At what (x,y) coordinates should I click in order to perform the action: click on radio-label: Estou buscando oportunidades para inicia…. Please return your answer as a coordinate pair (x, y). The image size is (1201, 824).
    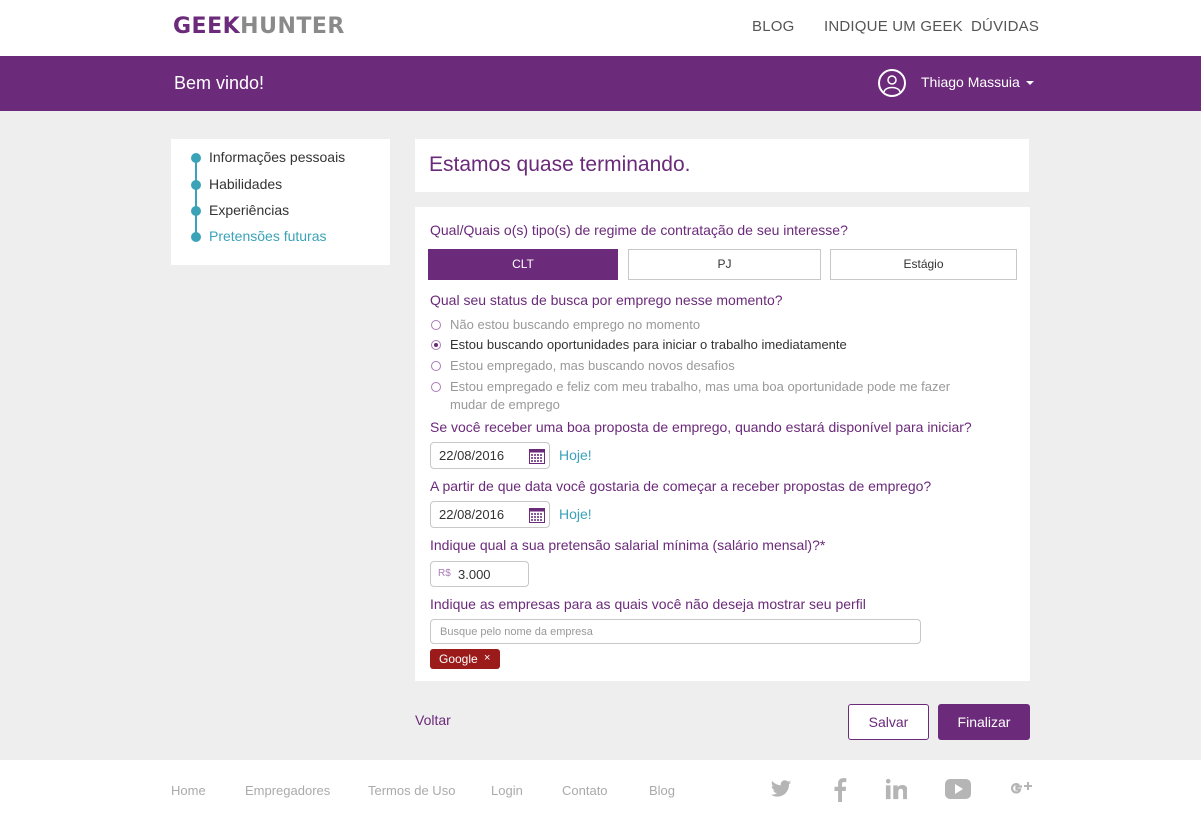
    Looking at the image, I should click on (648, 344).